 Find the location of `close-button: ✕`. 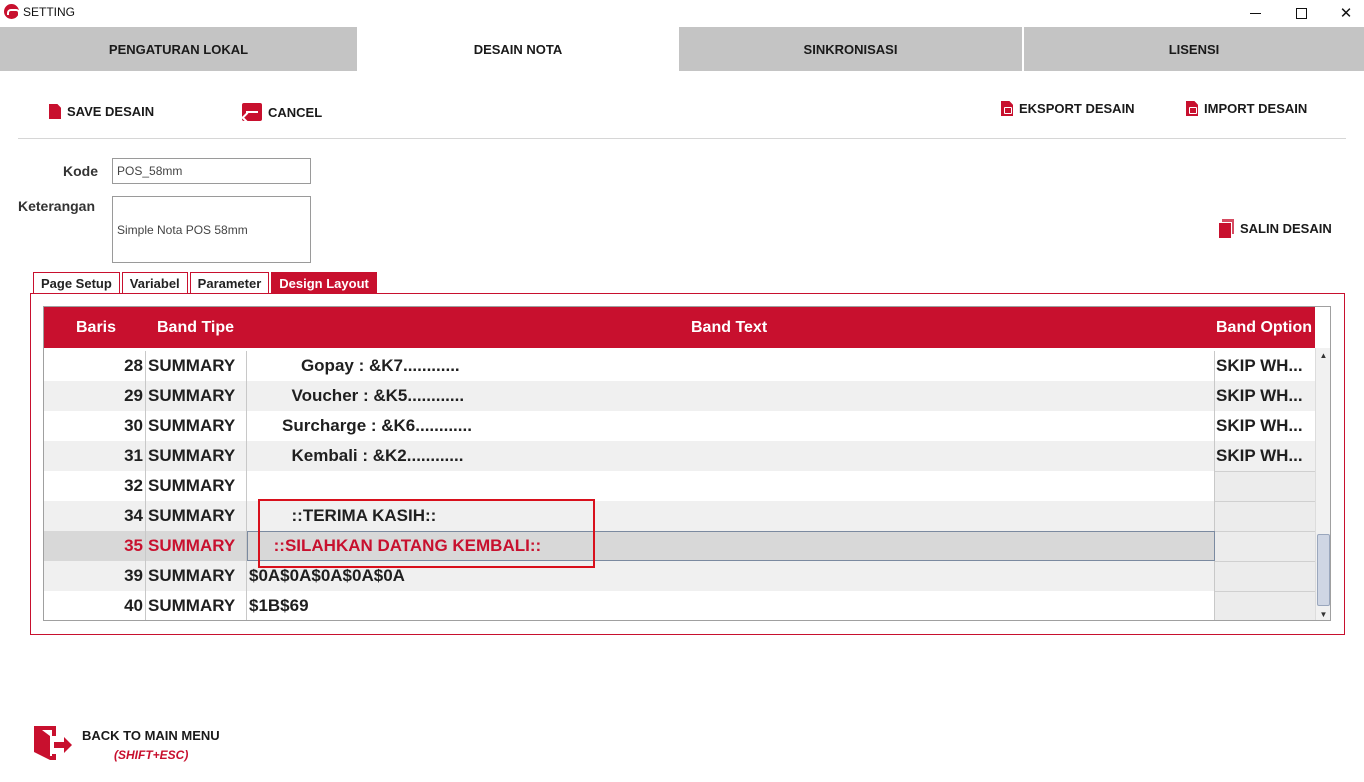

close-button: ✕ is located at coordinates (1343, 13).